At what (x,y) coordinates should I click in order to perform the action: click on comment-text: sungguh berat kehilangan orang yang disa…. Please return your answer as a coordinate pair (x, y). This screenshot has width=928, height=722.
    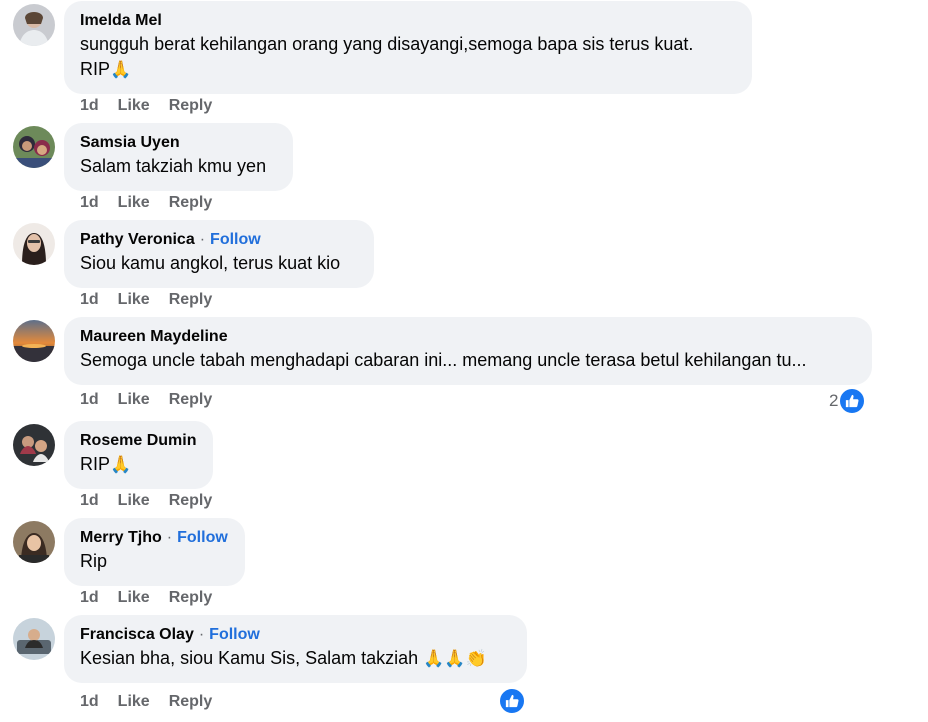
    Looking at the image, I should click on (387, 44).